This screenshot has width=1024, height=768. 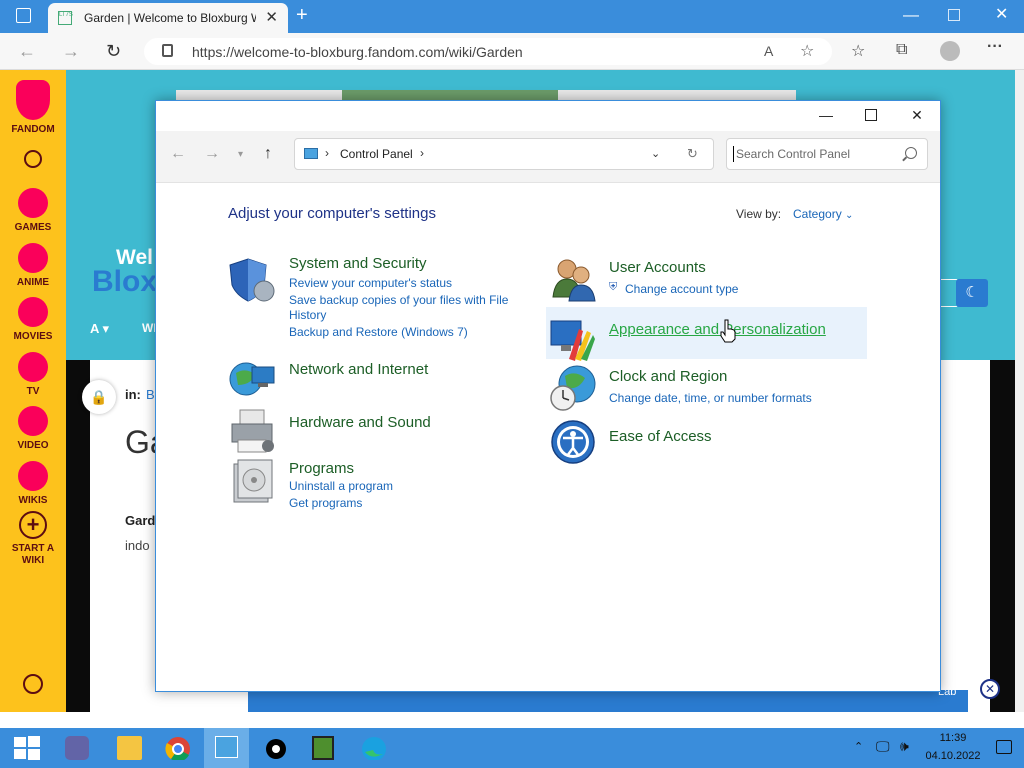 I want to click on link-review-status: Review your computer's status, so click(x=370, y=283).